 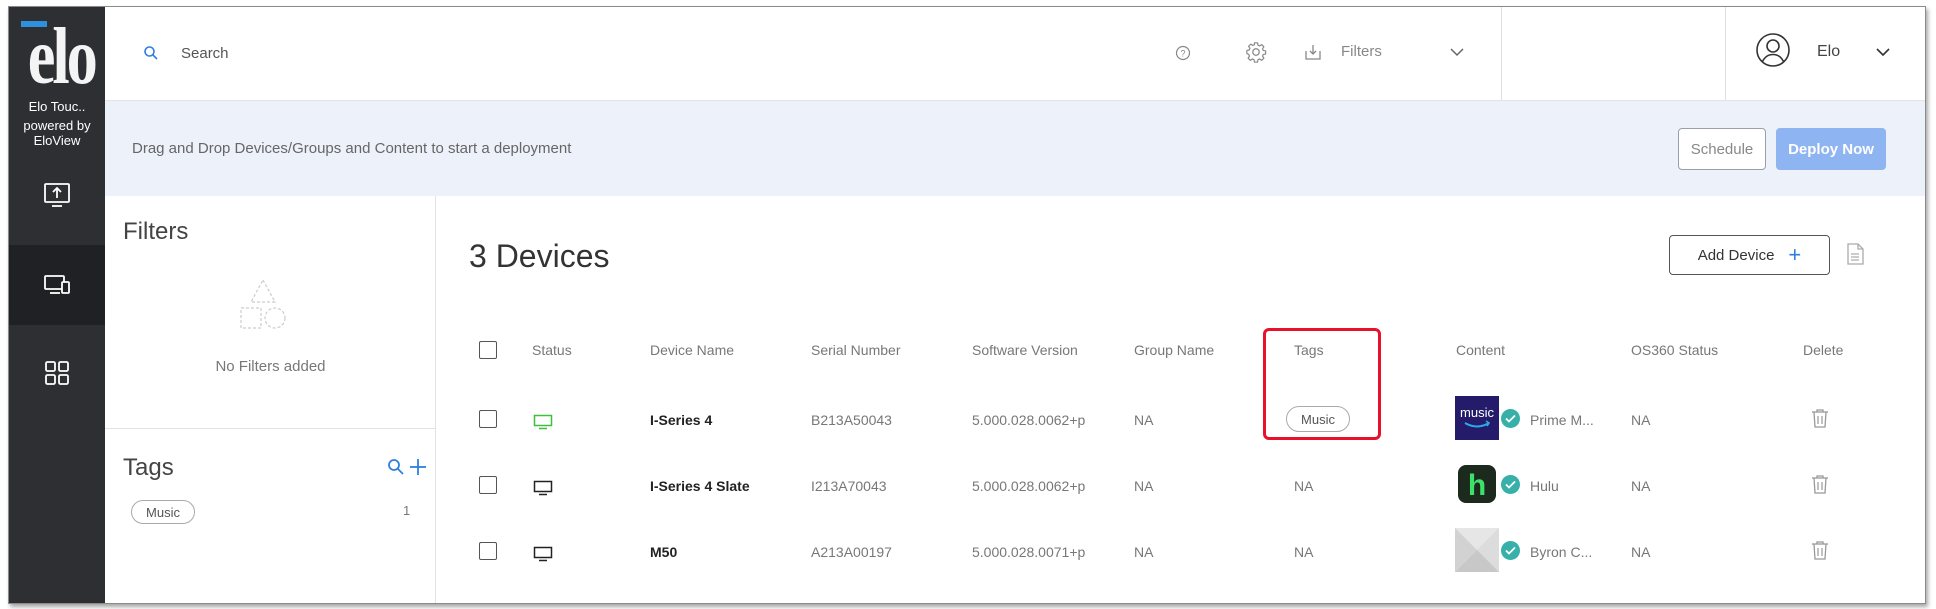 What do you see at coordinates (700, 486) in the screenshot?
I see `device-name: I-Series 4 Slate` at bounding box center [700, 486].